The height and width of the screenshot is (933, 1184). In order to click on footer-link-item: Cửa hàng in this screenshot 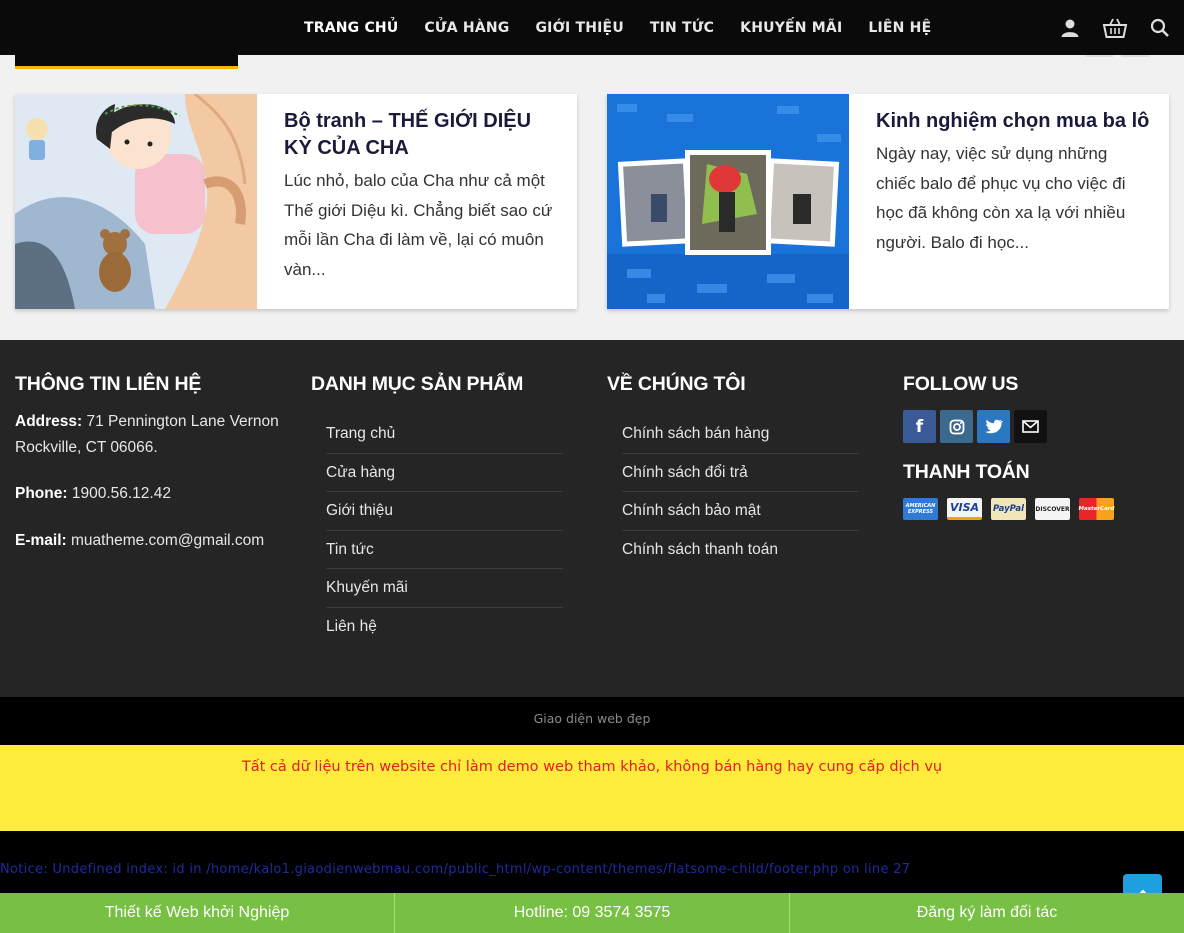, I will do `click(444, 473)`.